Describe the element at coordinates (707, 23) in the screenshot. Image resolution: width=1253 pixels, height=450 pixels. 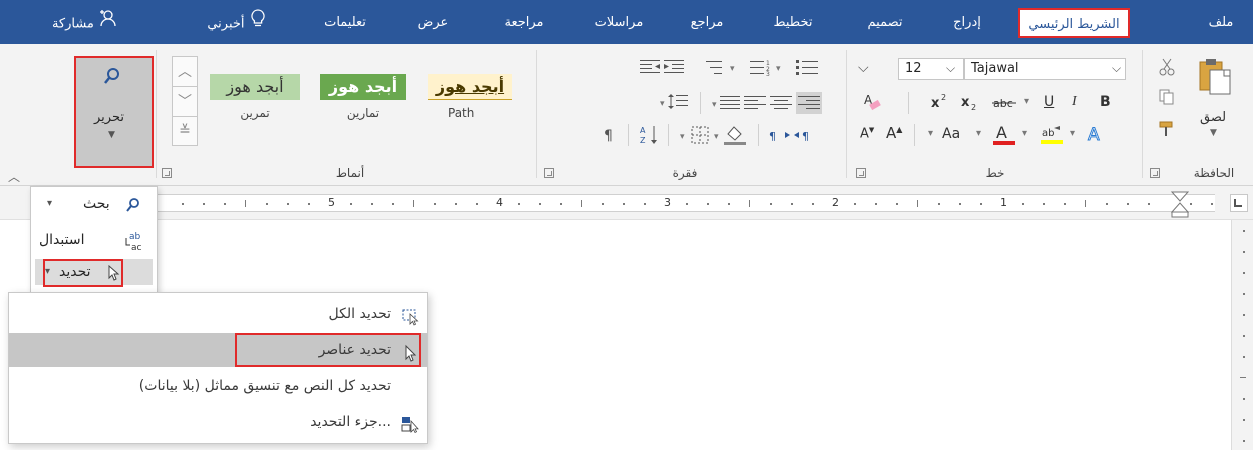
I see `tab-references: مراجع` at that location.